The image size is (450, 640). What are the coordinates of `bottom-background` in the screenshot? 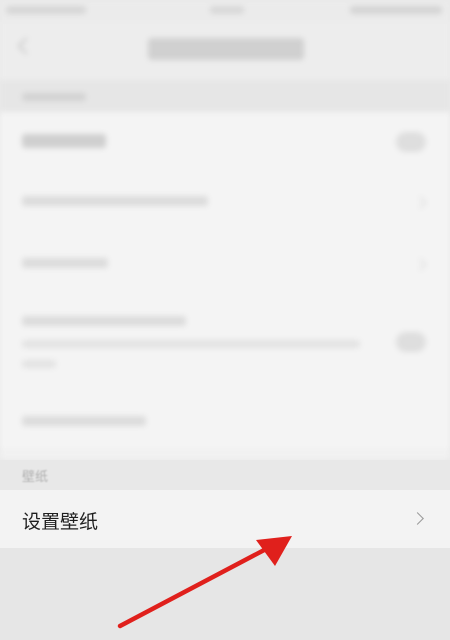 It's located at (225, 594).